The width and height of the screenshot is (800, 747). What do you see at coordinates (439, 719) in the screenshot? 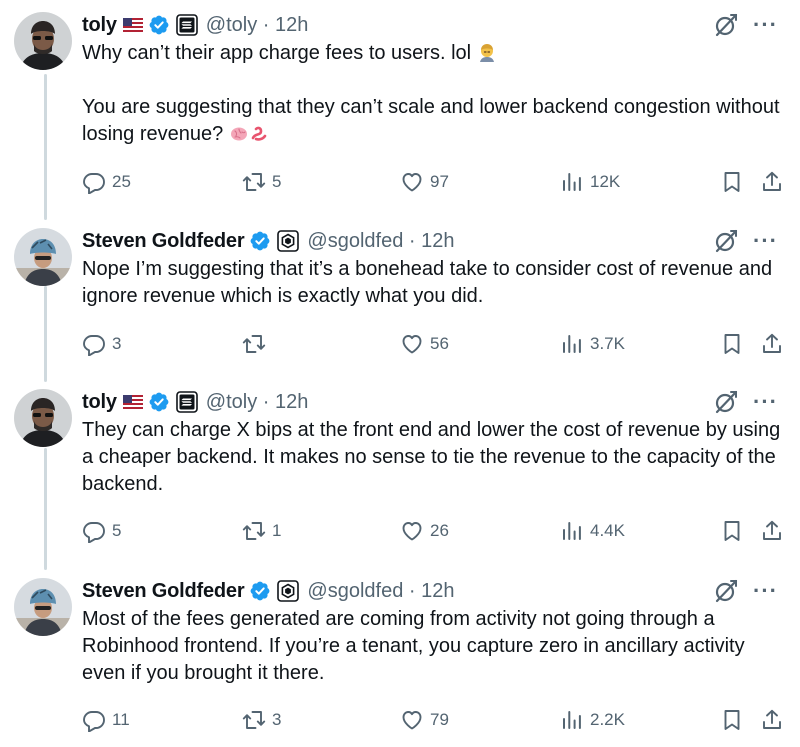
I see `like-count: 79` at bounding box center [439, 719].